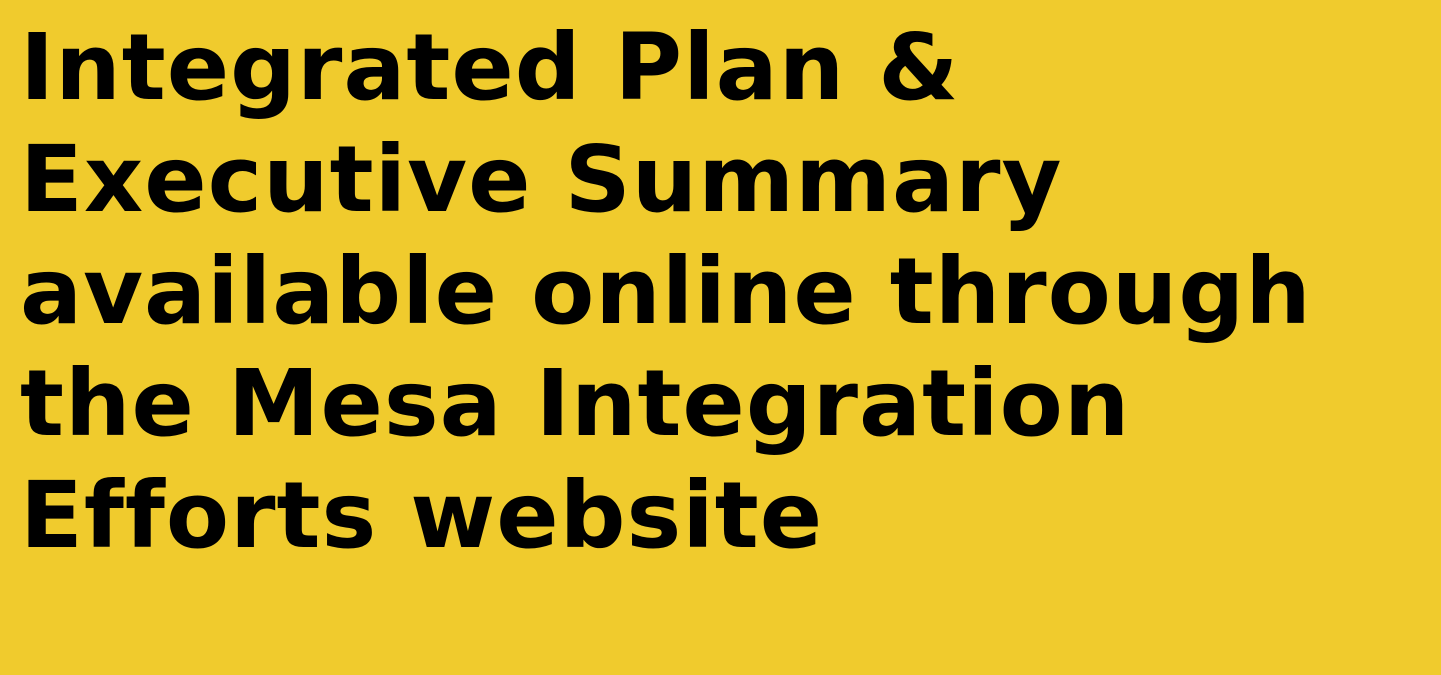 This screenshot has height=675, width=1441. What do you see at coordinates (666, 291) in the screenshot?
I see `headline-line-3: available online through` at bounding box center [666, 291].